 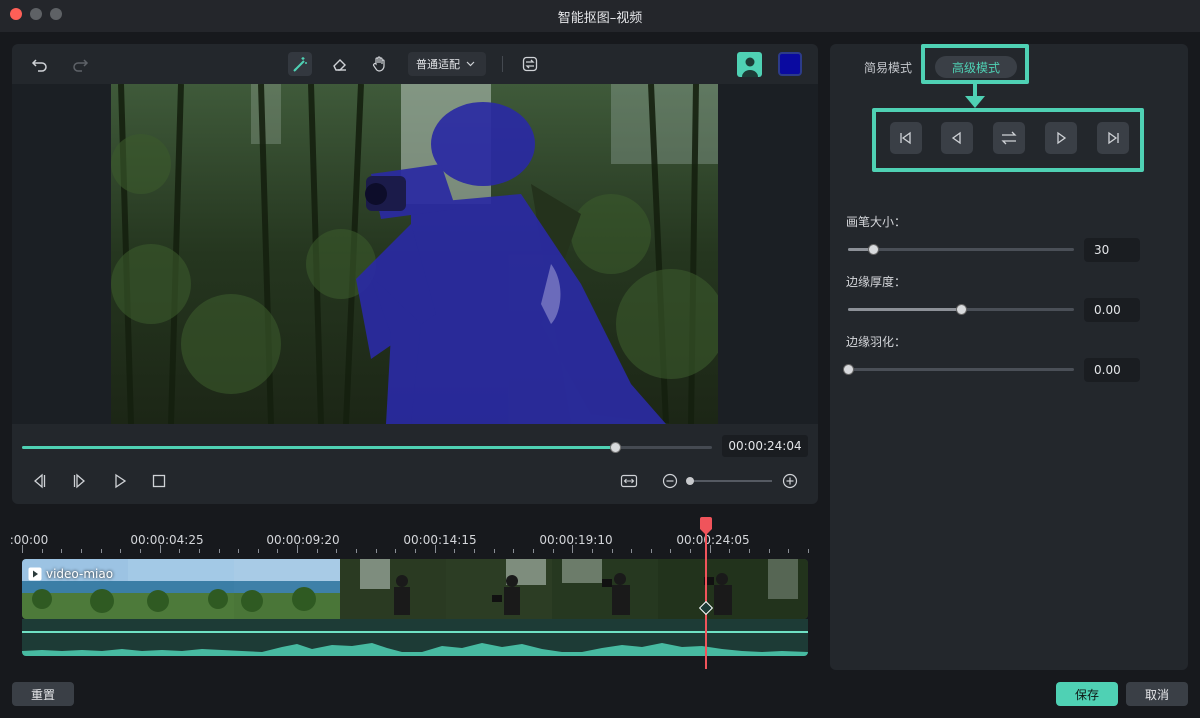 I want to click on progress-slider, so click(x=367, y=447).